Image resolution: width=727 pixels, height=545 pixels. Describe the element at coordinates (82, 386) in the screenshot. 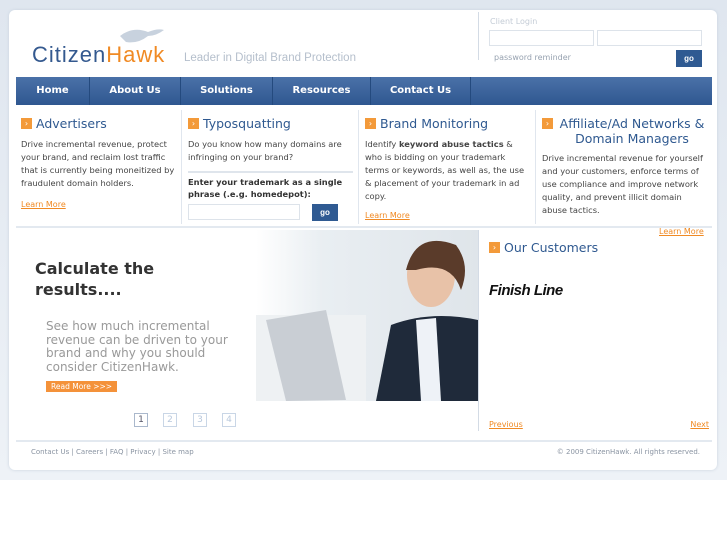

I see `read-more-button: Read More >>>` at that location.